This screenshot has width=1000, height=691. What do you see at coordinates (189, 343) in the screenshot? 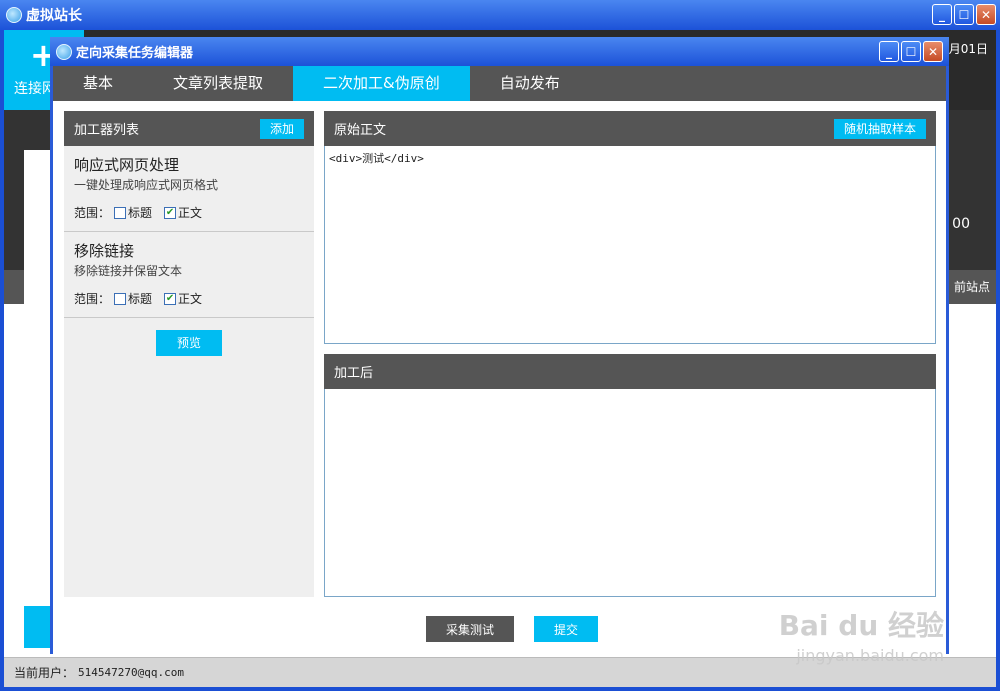
I see `preview-button: 预览` at bounding box center [189, 343].